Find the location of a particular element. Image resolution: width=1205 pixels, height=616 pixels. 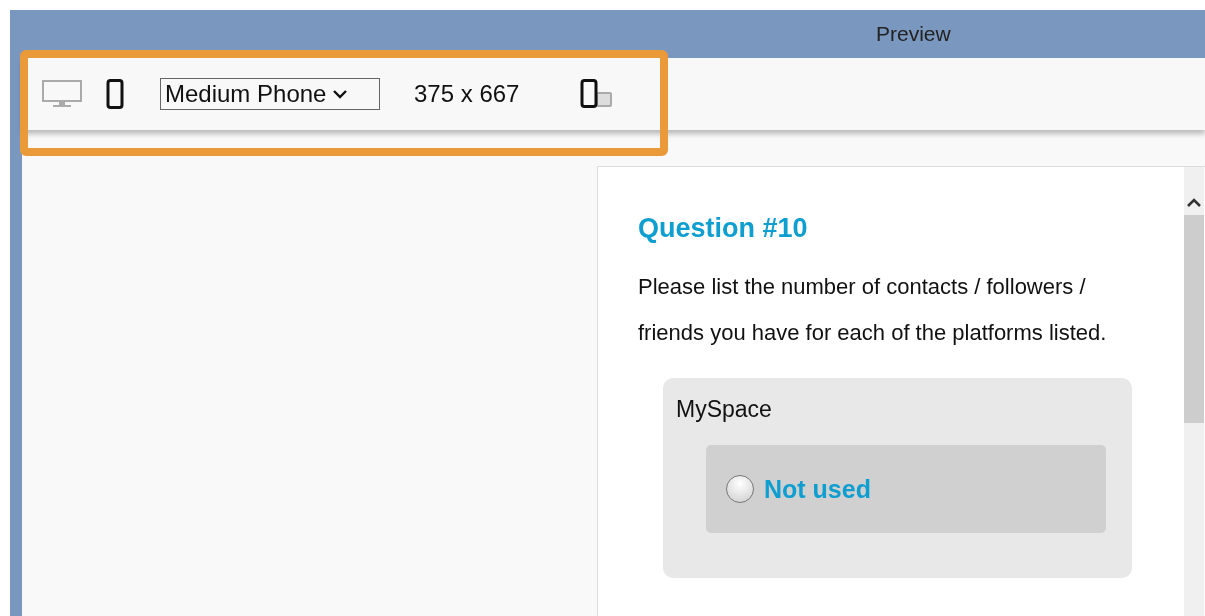

phone-view-button is located at coordinates (115, 94).